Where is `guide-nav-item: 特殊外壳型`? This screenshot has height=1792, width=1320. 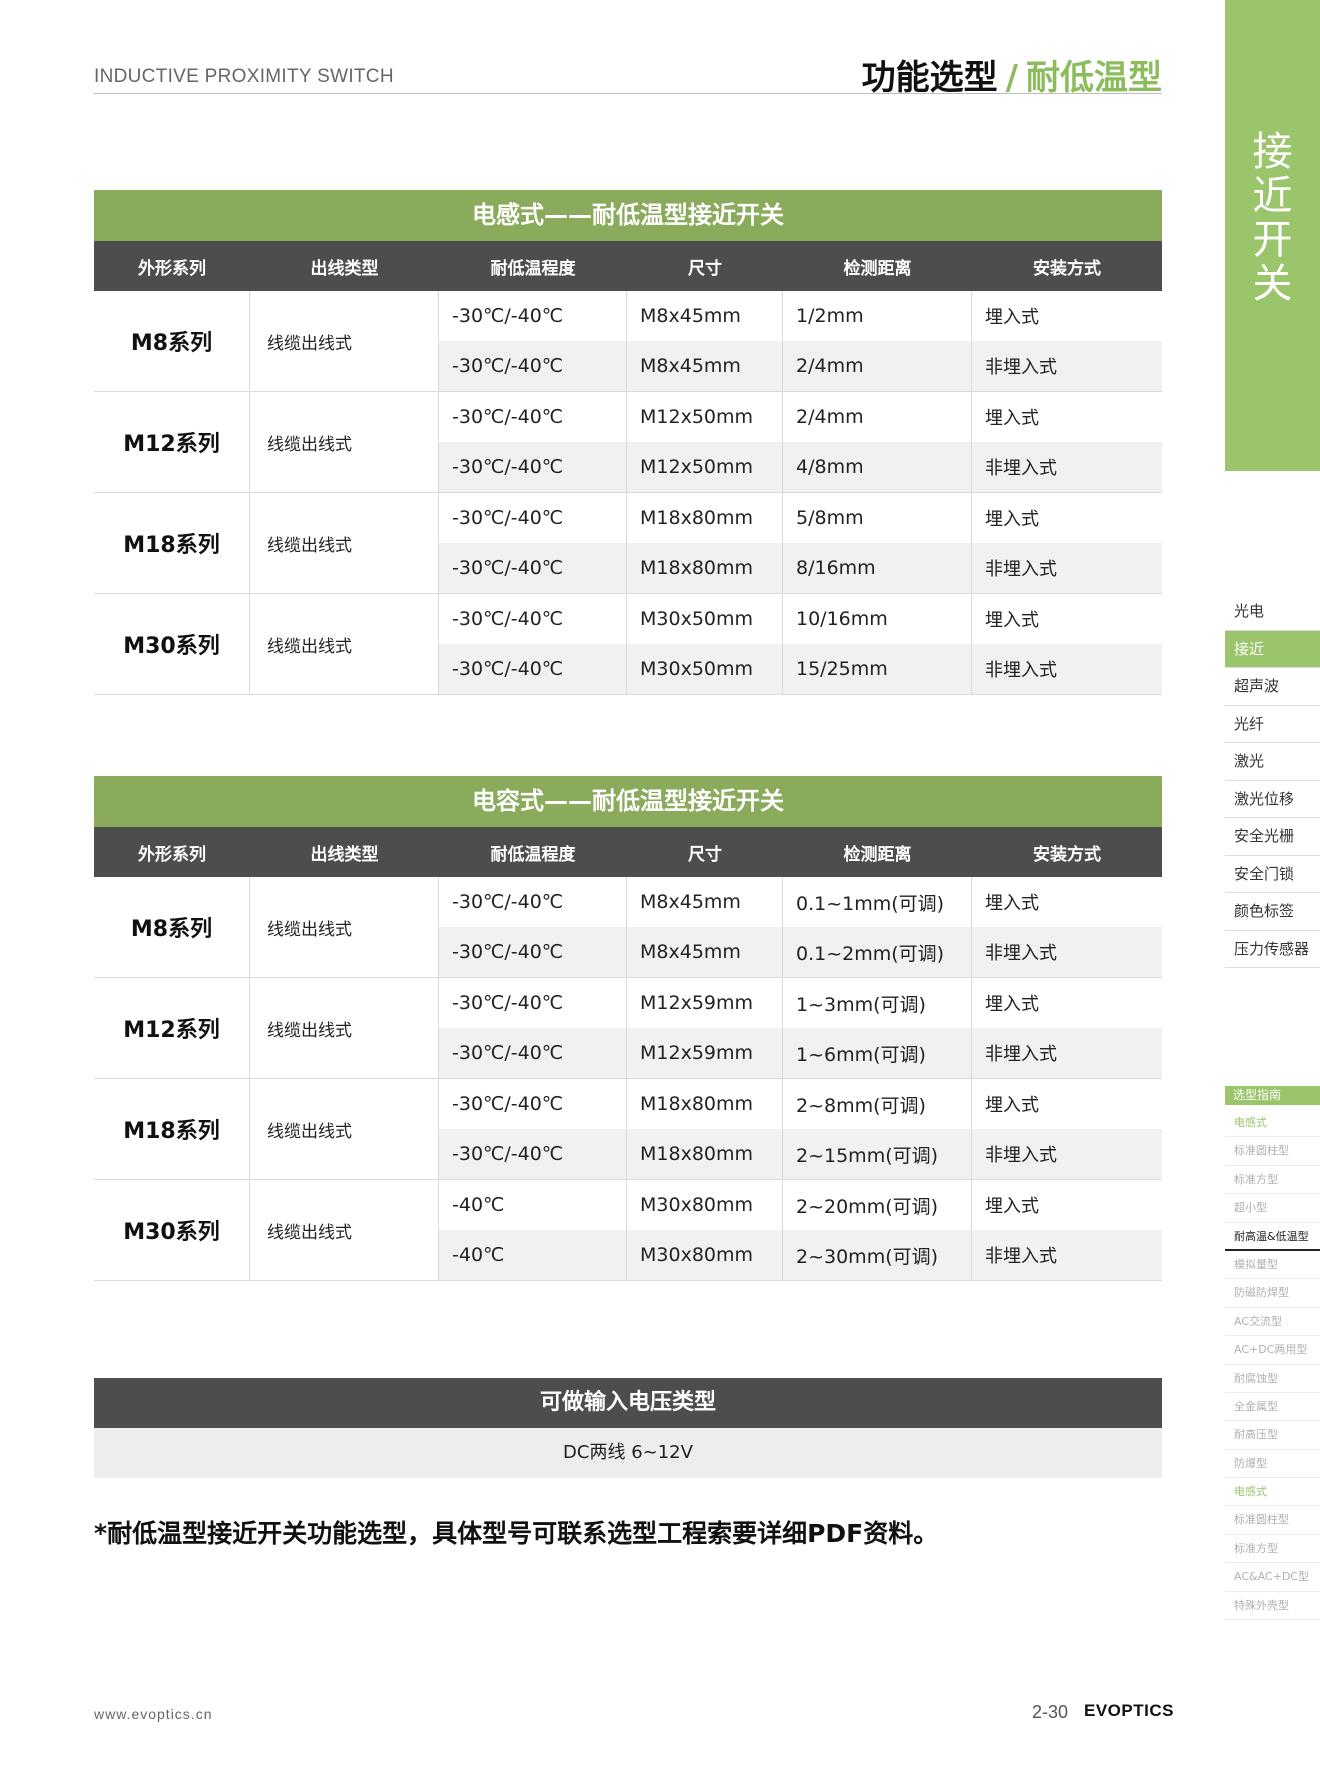 guide-nav-item: 特殊外壳型 is located at coordinates (1272, 1606).